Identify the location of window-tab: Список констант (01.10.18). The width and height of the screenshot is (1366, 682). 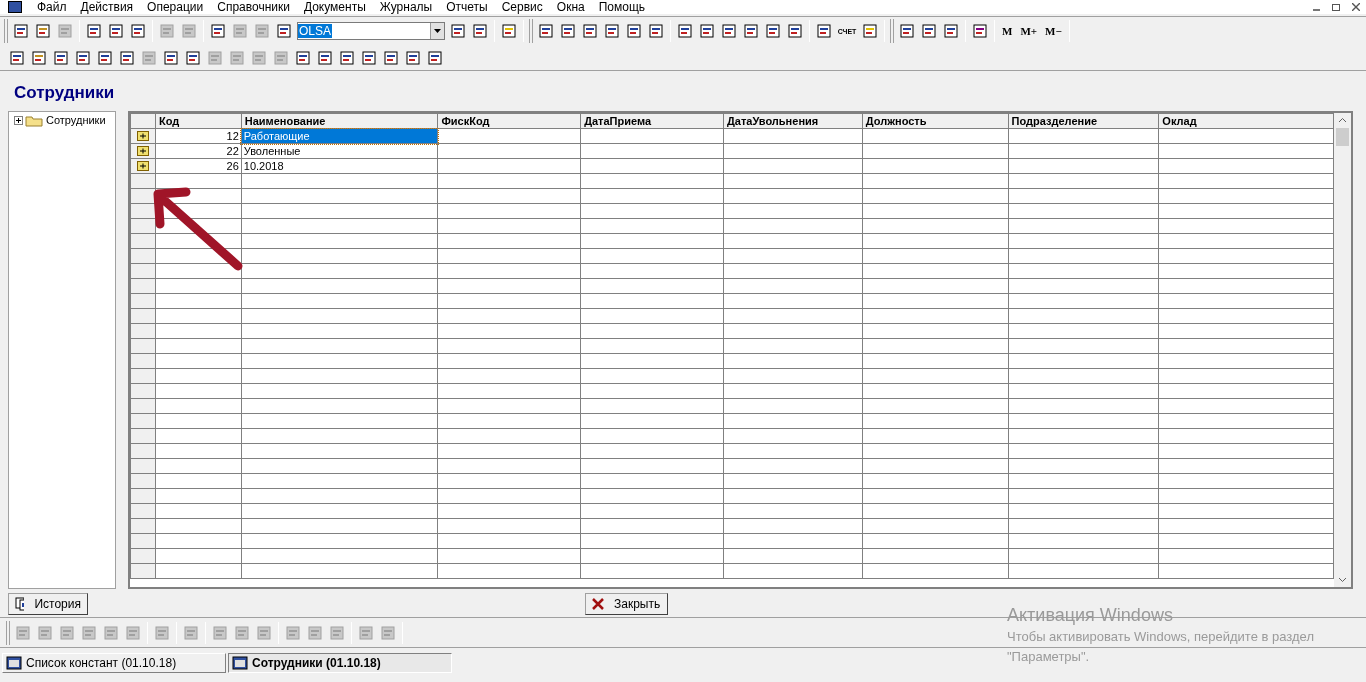
(114, 663).